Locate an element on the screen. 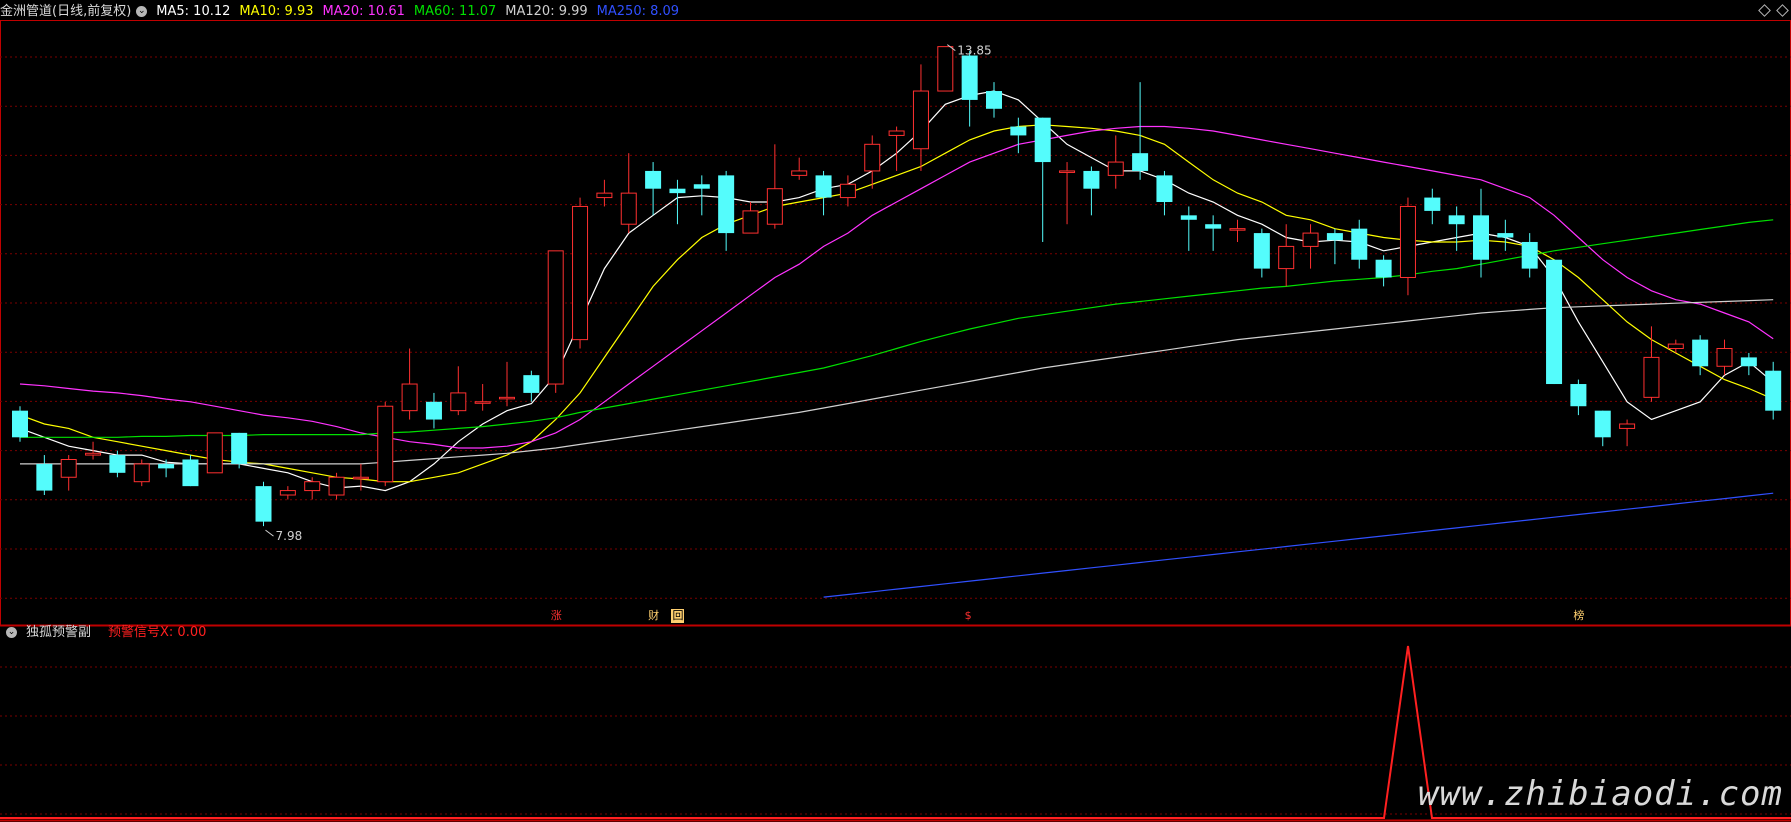  watermark: www.zhibiaodi.com is located at coordinates (1600, 794).